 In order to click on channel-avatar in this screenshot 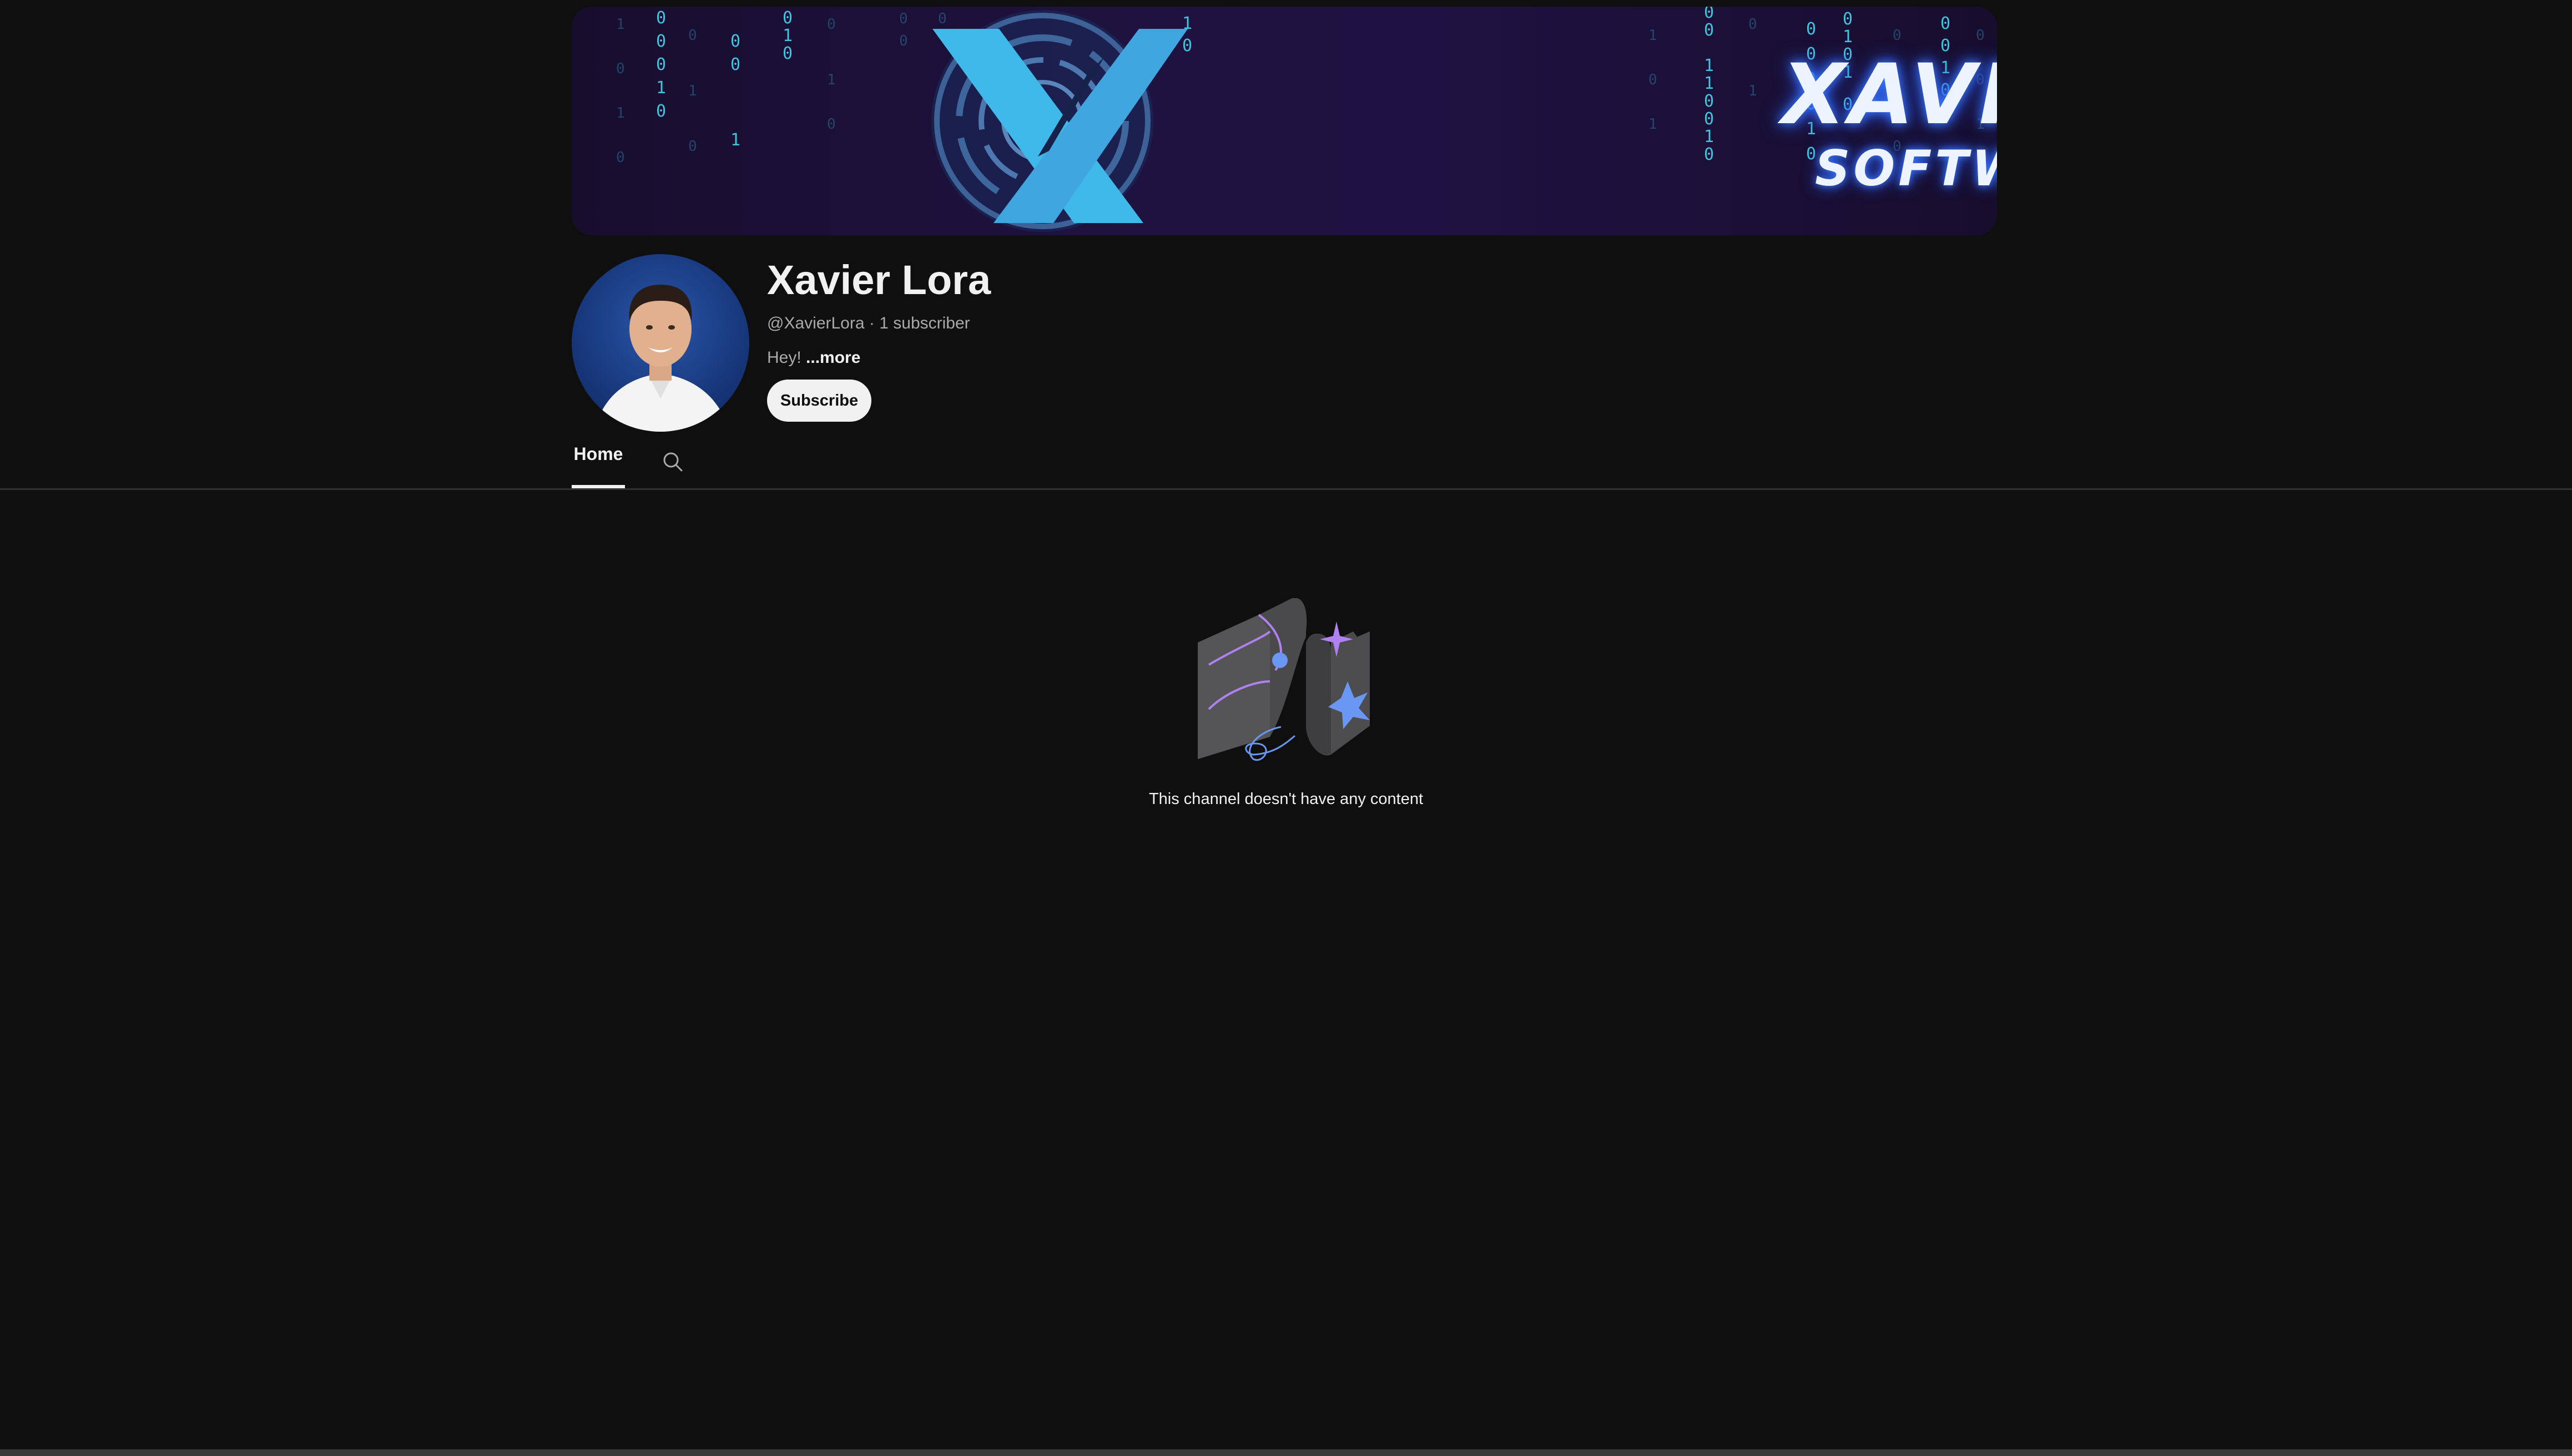, I will do `click(661, 343)`.